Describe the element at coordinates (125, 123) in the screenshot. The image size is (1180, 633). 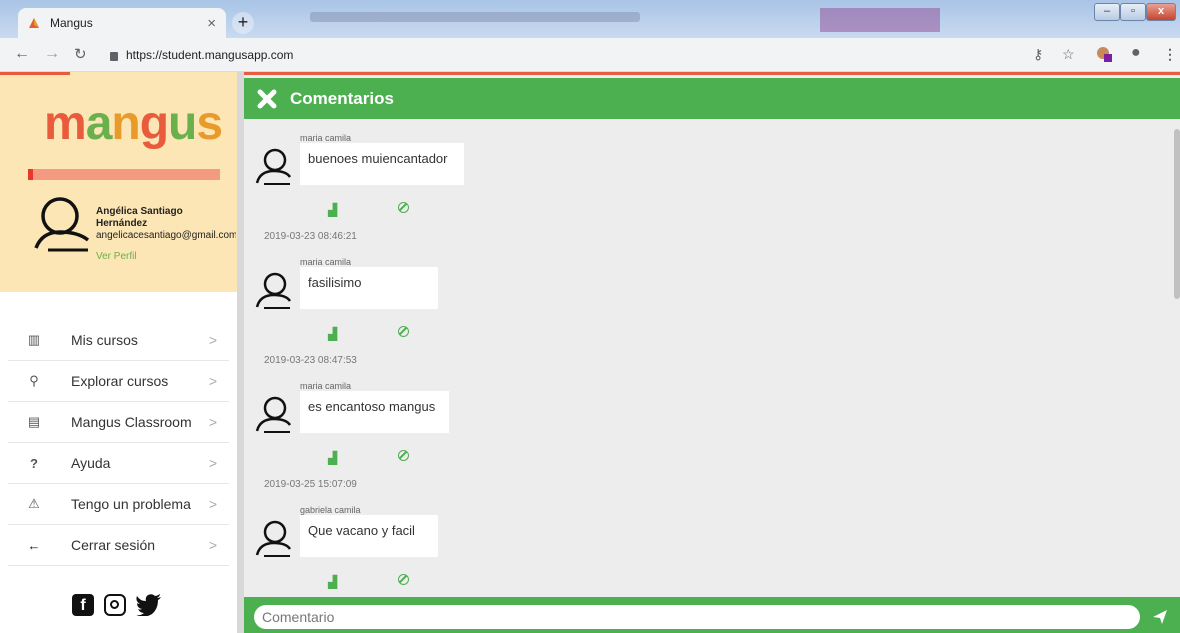
I see `logo-letter: n` at that location.